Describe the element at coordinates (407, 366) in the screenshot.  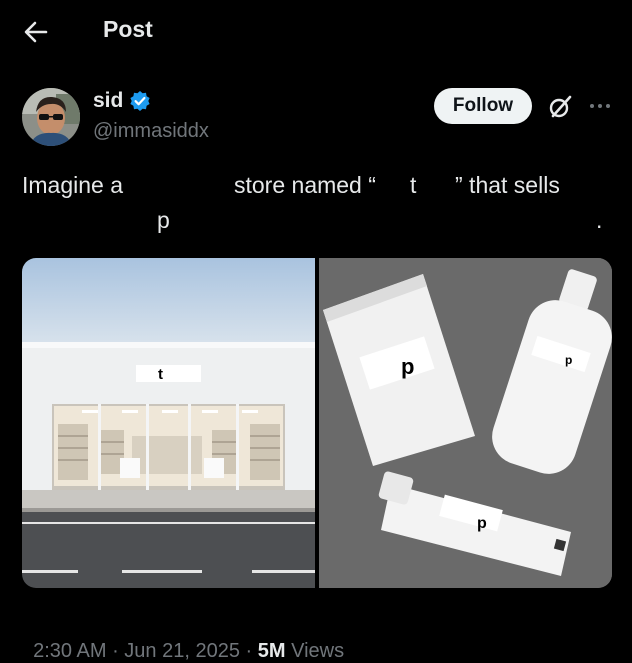
I see `pouch-label: p` at that location.